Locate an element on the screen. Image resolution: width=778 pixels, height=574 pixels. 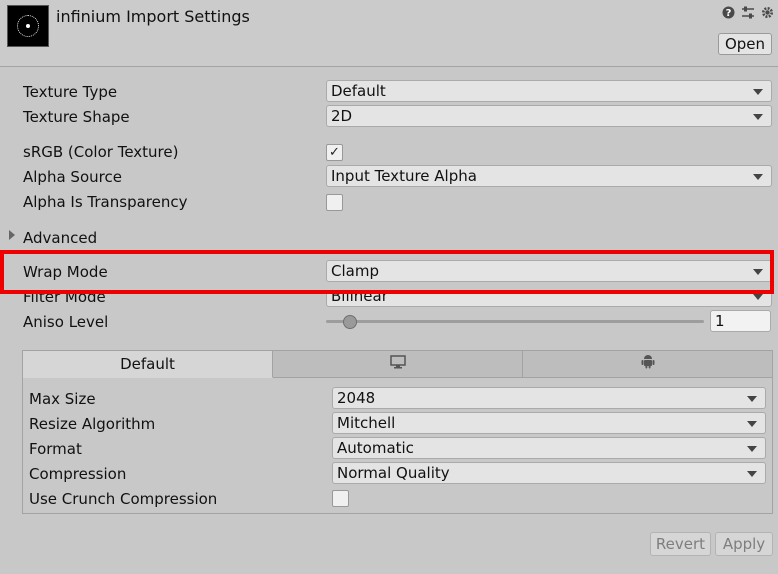
platform-tabbar: Default is located at coordinates (397, 364).